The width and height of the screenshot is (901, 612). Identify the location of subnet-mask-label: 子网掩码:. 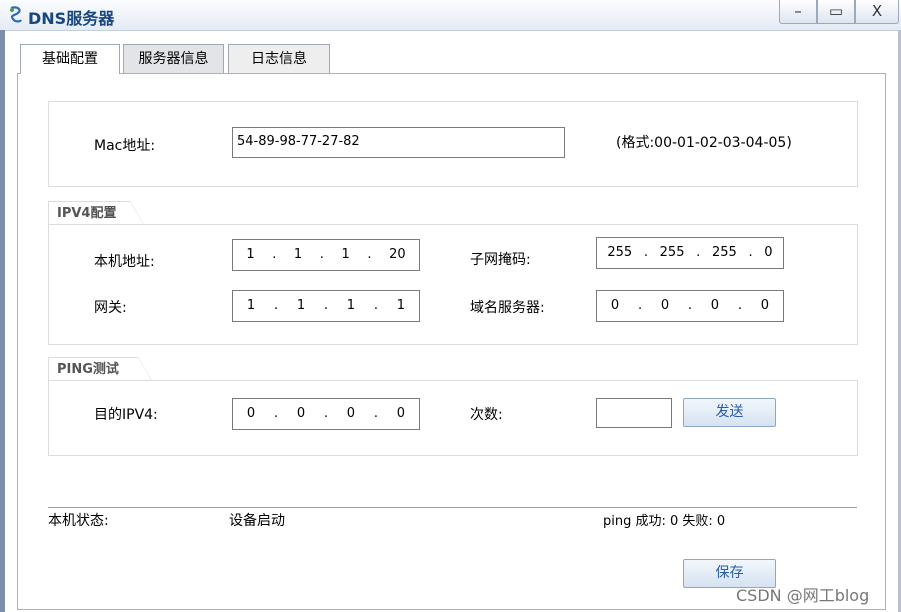
(500, 260).